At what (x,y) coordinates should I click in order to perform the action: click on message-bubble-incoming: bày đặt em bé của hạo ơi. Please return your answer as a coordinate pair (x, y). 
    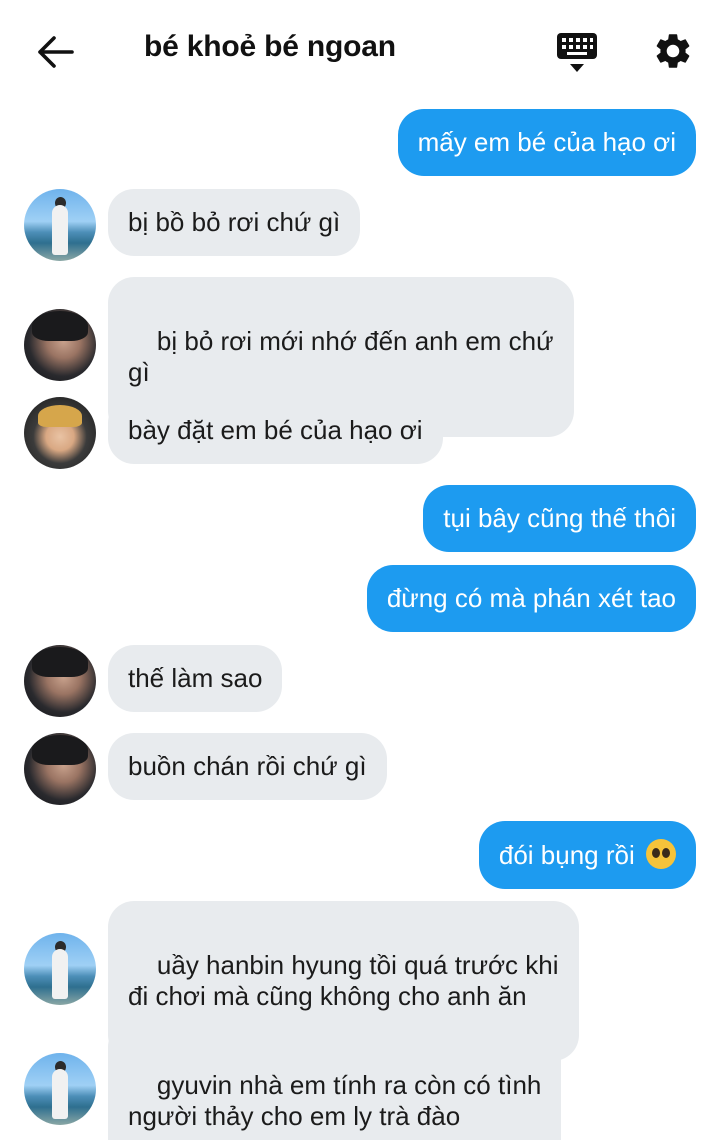
    Looking at the image, I should click on (275, 430).